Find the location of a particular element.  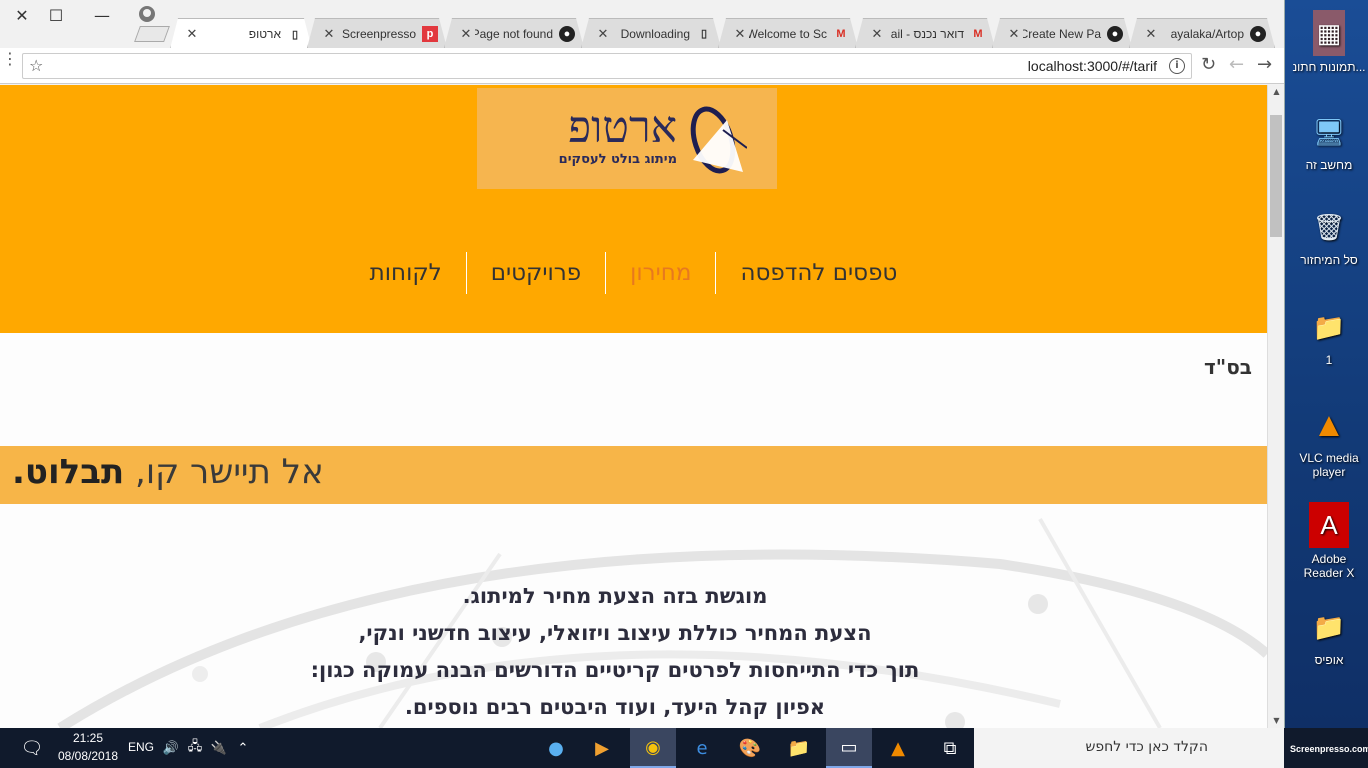

desktop-icon-label: מחשב זה is located at coordinates (1329, 165).